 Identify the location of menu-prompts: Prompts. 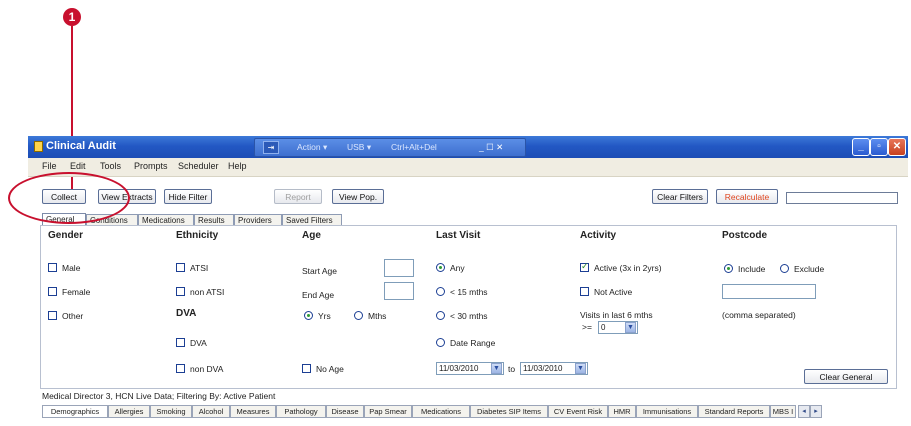
(151, 166).